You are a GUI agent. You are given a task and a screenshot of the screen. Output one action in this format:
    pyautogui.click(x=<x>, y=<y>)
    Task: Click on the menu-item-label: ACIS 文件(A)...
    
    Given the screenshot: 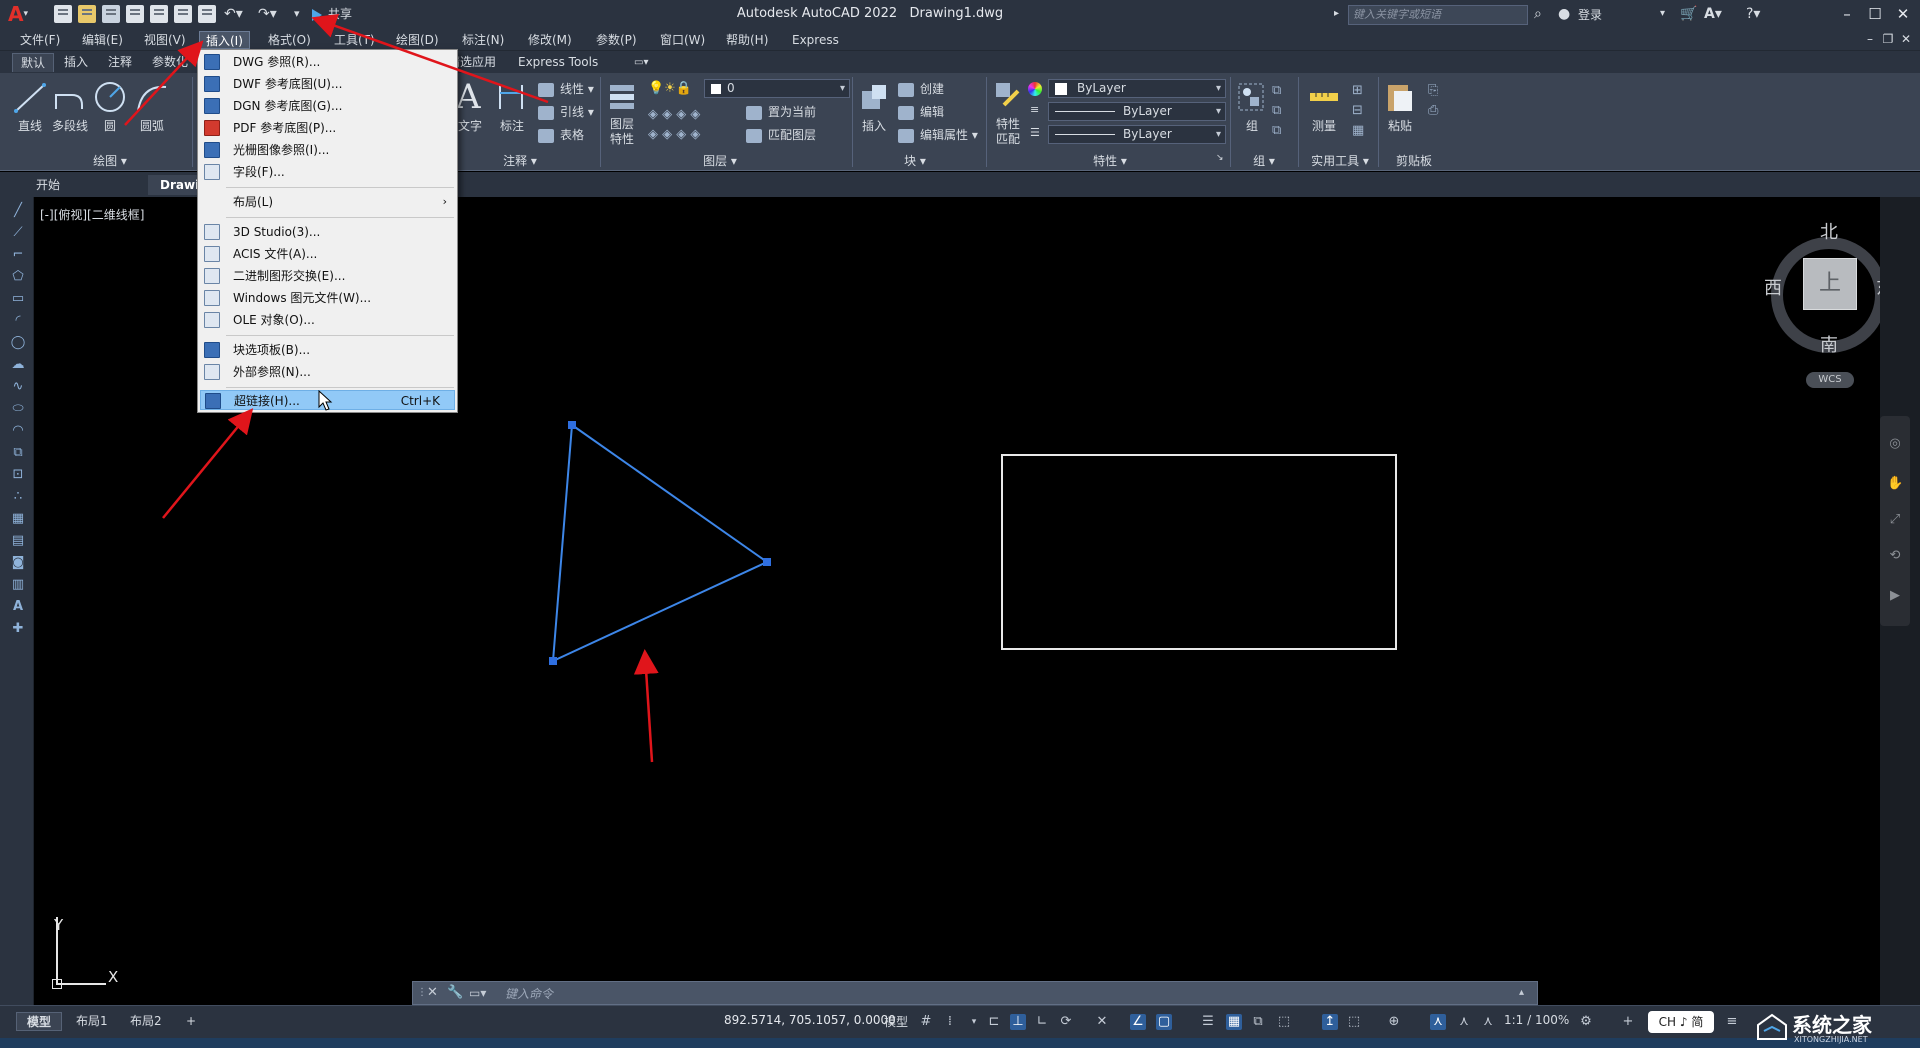 What is the action you would take?
    pyautogui.click(x=275, y=254)
    